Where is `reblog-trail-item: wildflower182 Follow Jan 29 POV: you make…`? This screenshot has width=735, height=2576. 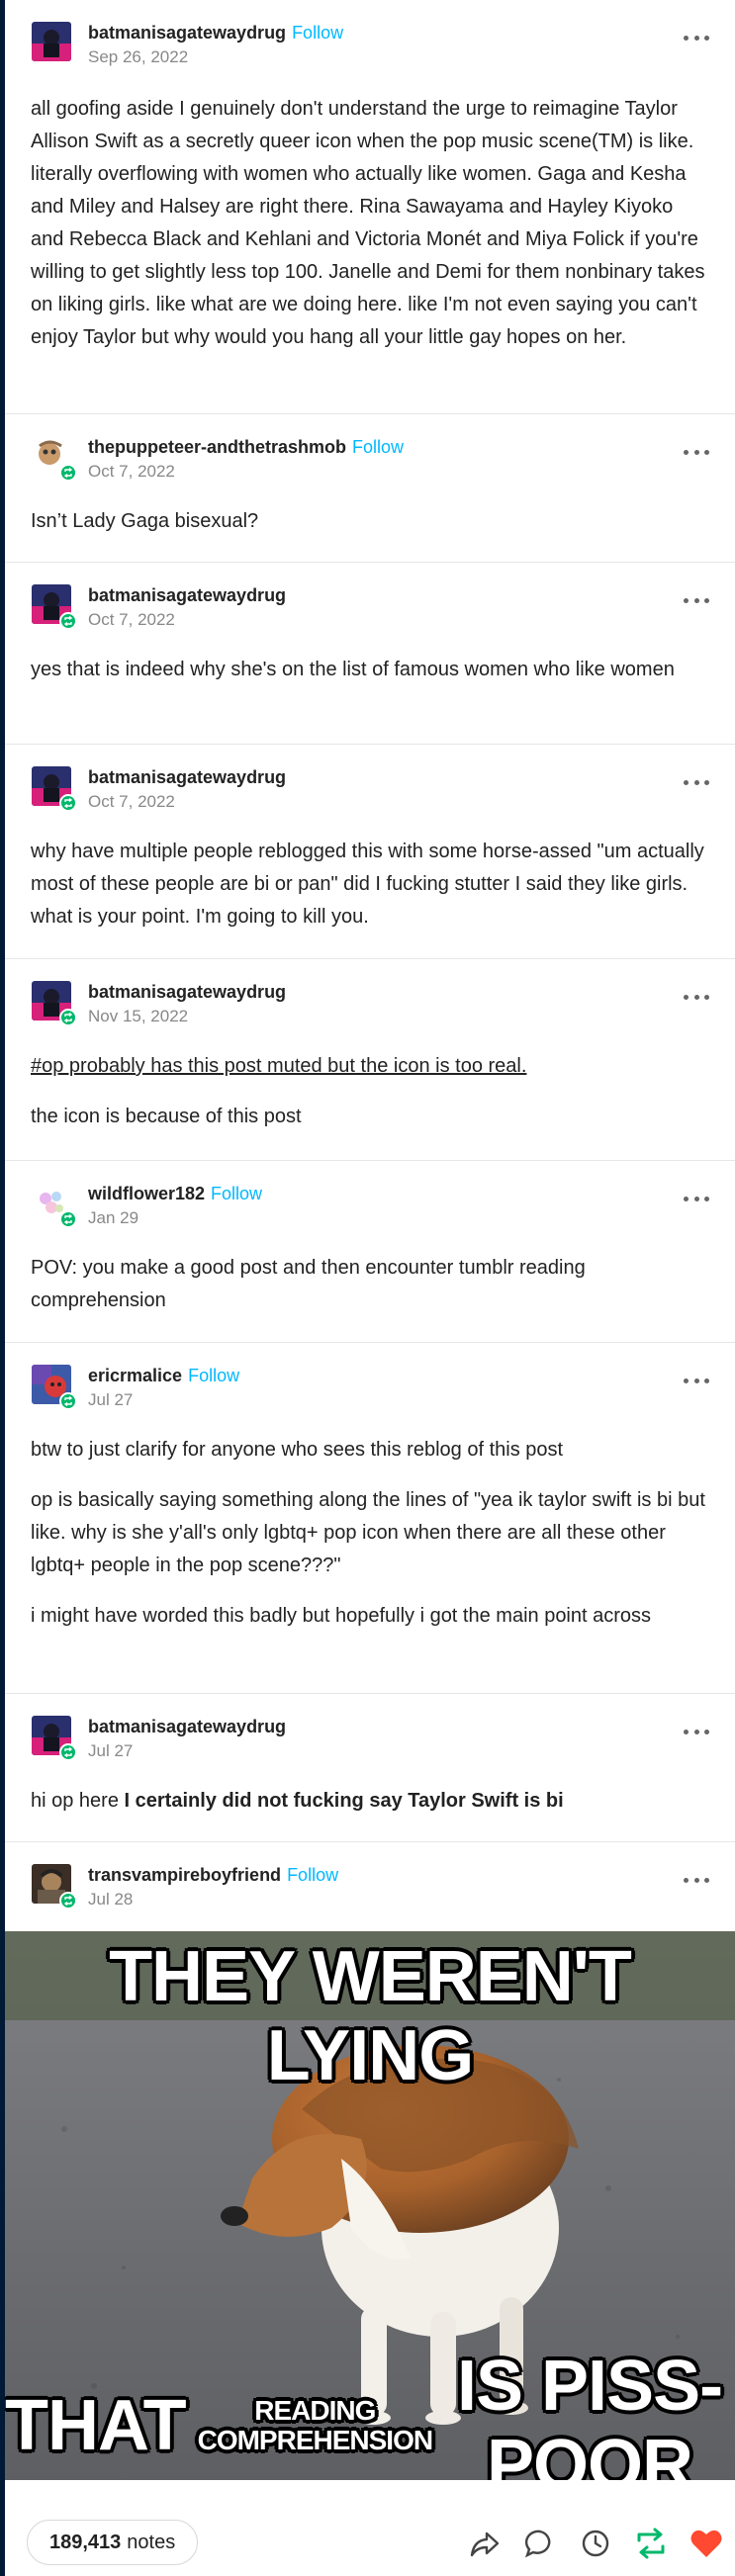
reblog-trail-item: wildflower182 Follow Jan 29 POV: you make… is located at coordinates (370, 1252).